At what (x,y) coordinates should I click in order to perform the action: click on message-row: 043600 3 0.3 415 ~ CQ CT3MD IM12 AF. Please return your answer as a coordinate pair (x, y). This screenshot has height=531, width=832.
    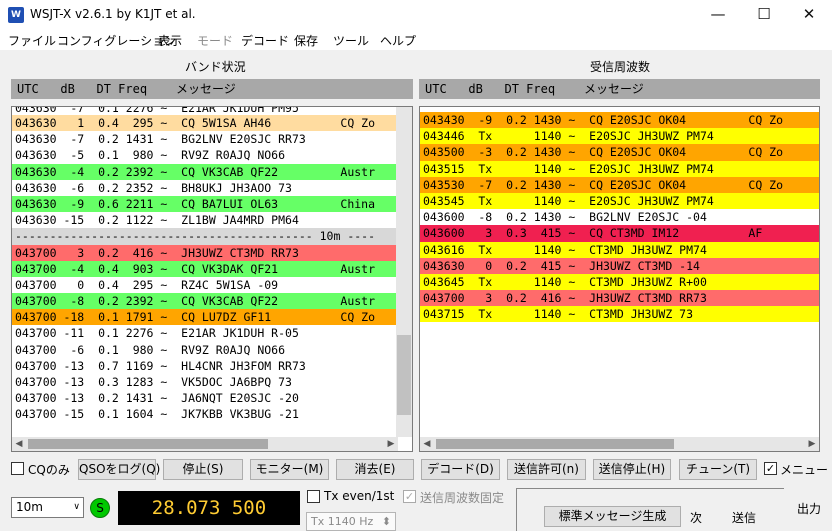
    Looking at the image, I should click on (619, 233).